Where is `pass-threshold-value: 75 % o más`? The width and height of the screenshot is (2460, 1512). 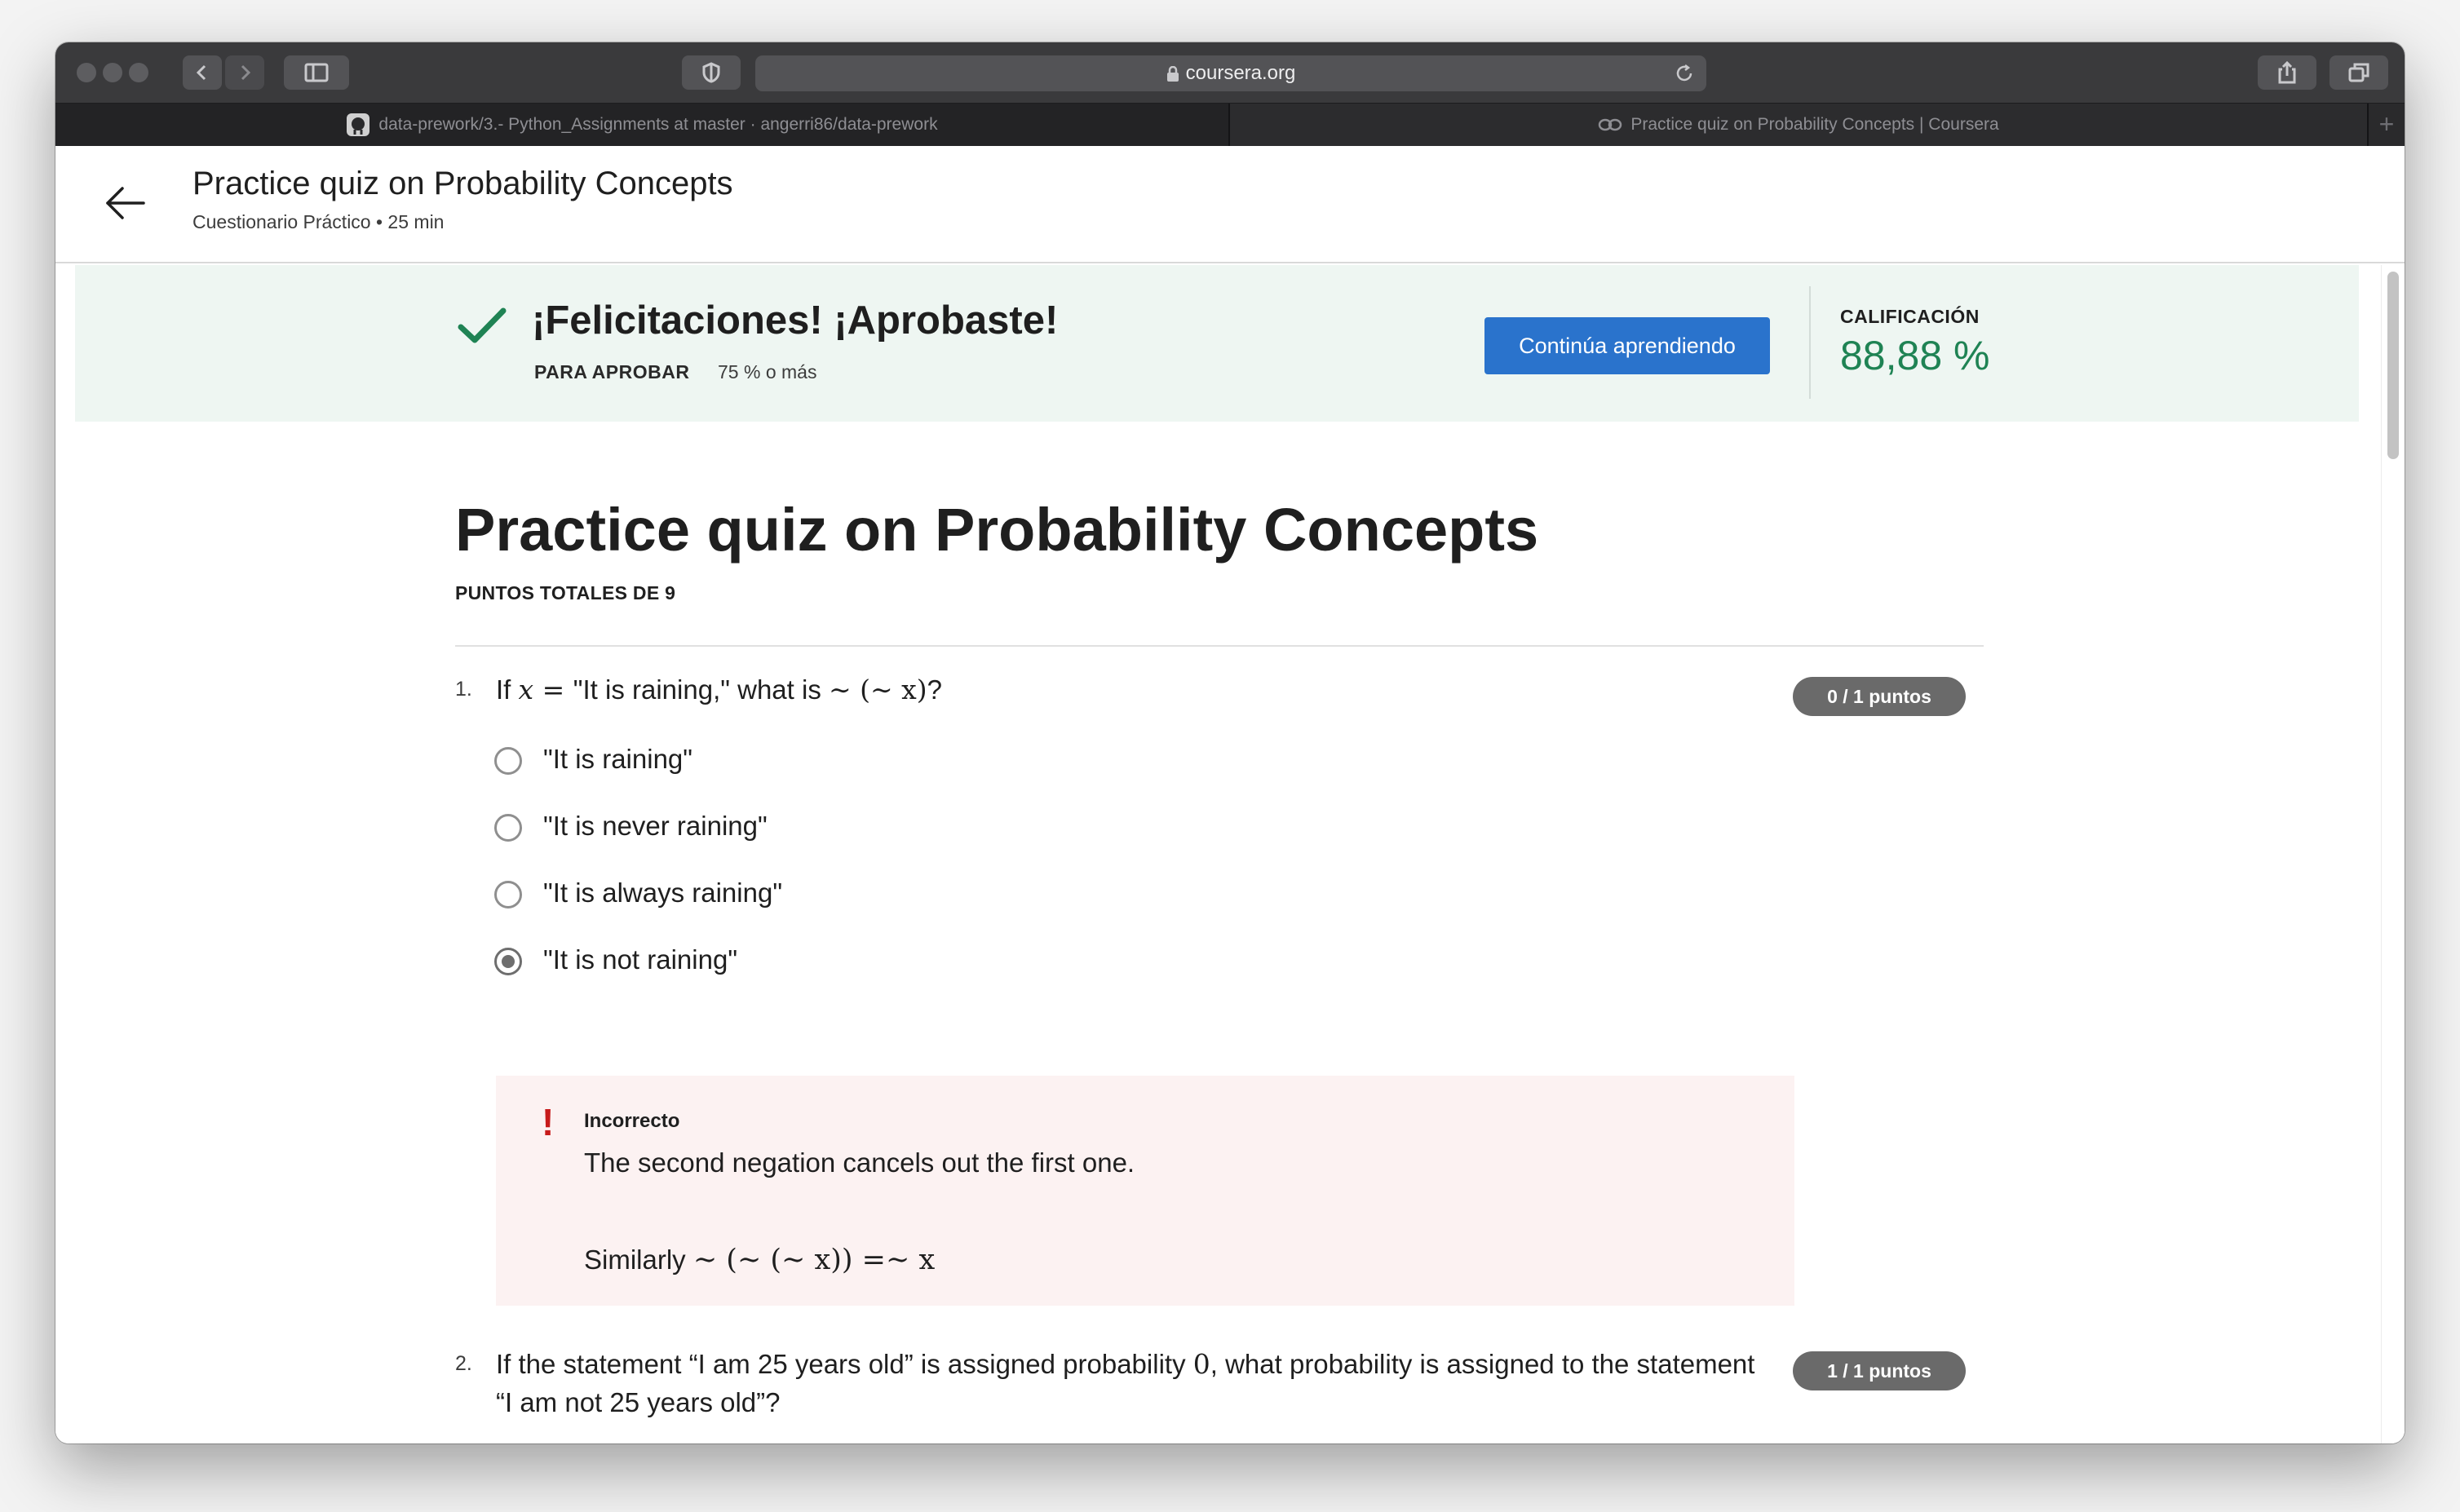
pass-threshold-value: 75 % o más is located at coordinates (768, 371).